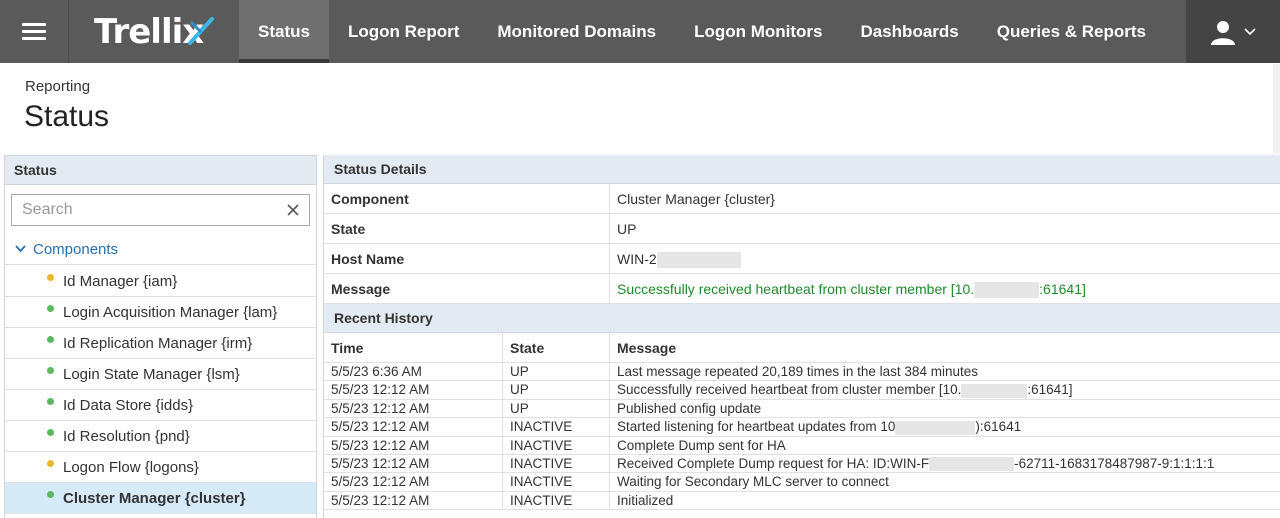 This screenshot has height=518, width=1280. I want to click on page-scrollbar, so click(1276, 109).